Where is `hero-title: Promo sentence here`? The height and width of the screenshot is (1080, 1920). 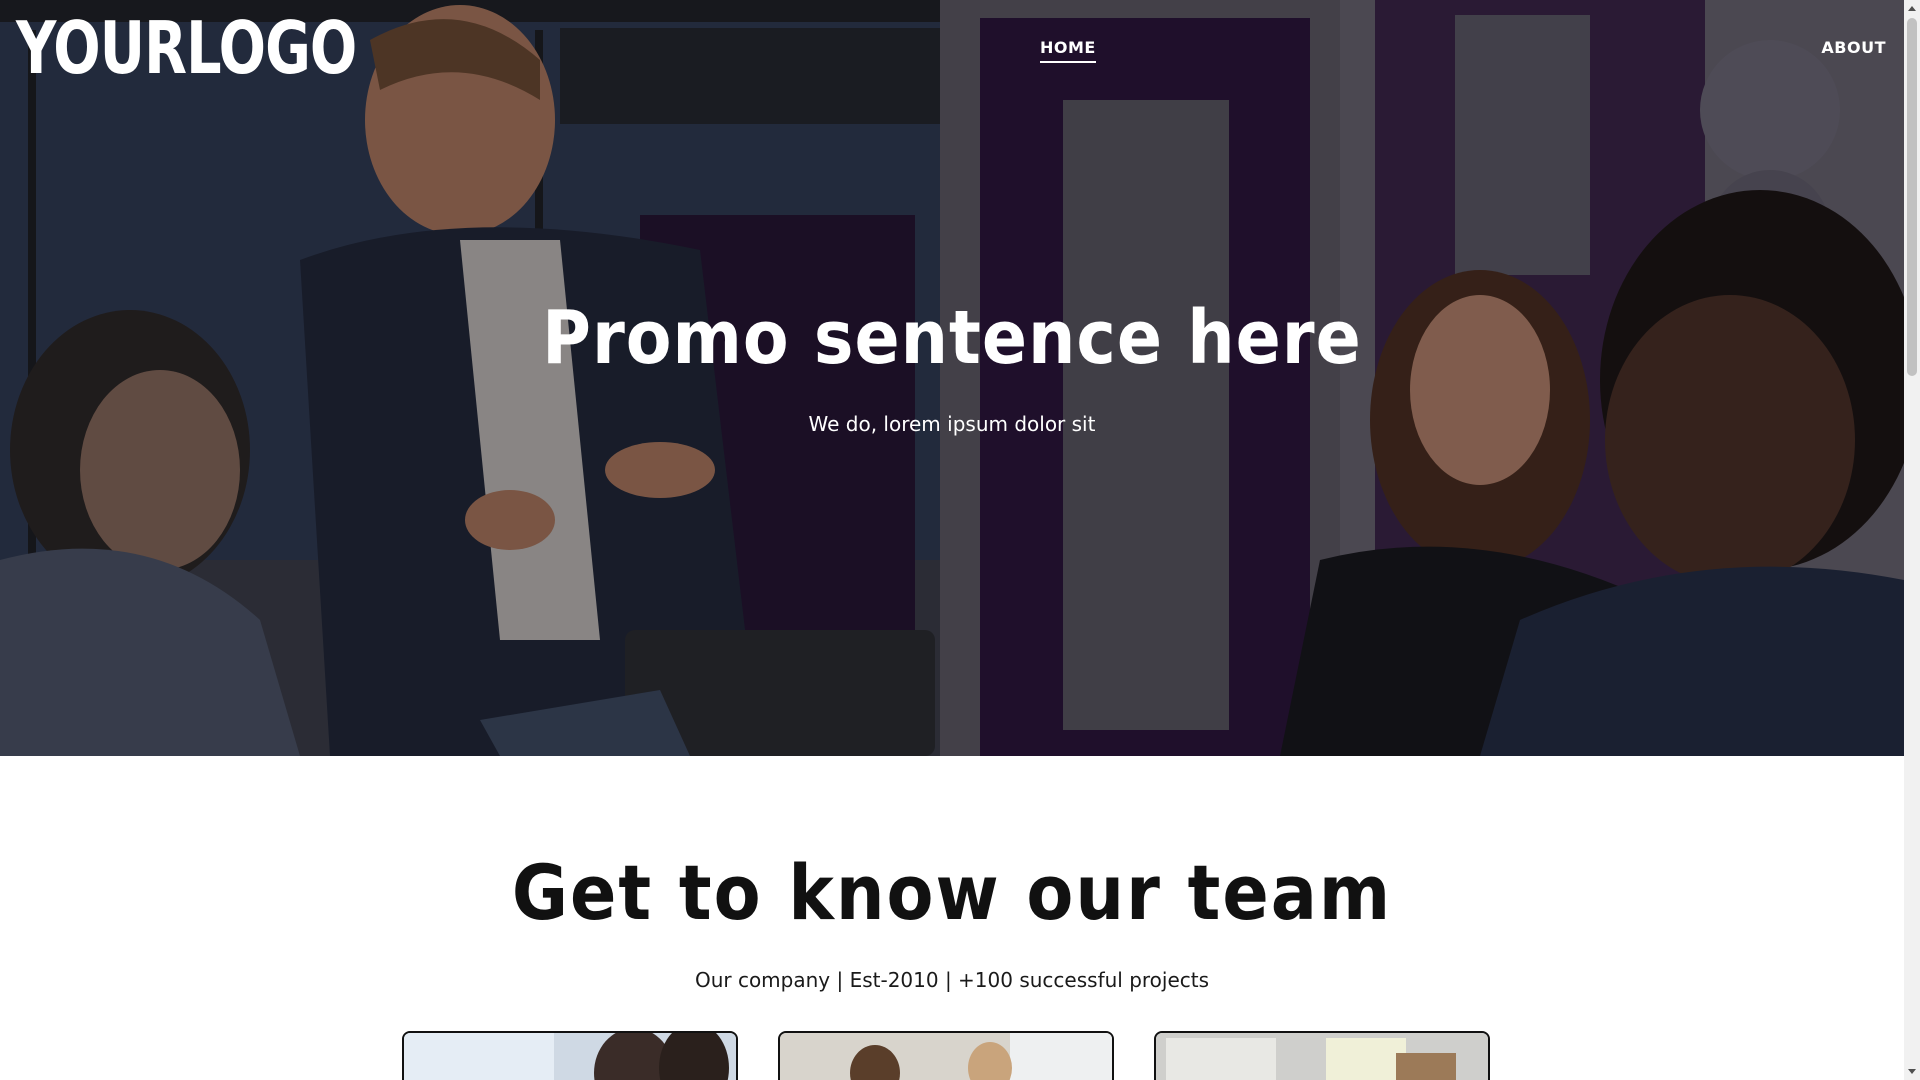 hero-title: Promo sentence here is located at coordinates (952, 338).